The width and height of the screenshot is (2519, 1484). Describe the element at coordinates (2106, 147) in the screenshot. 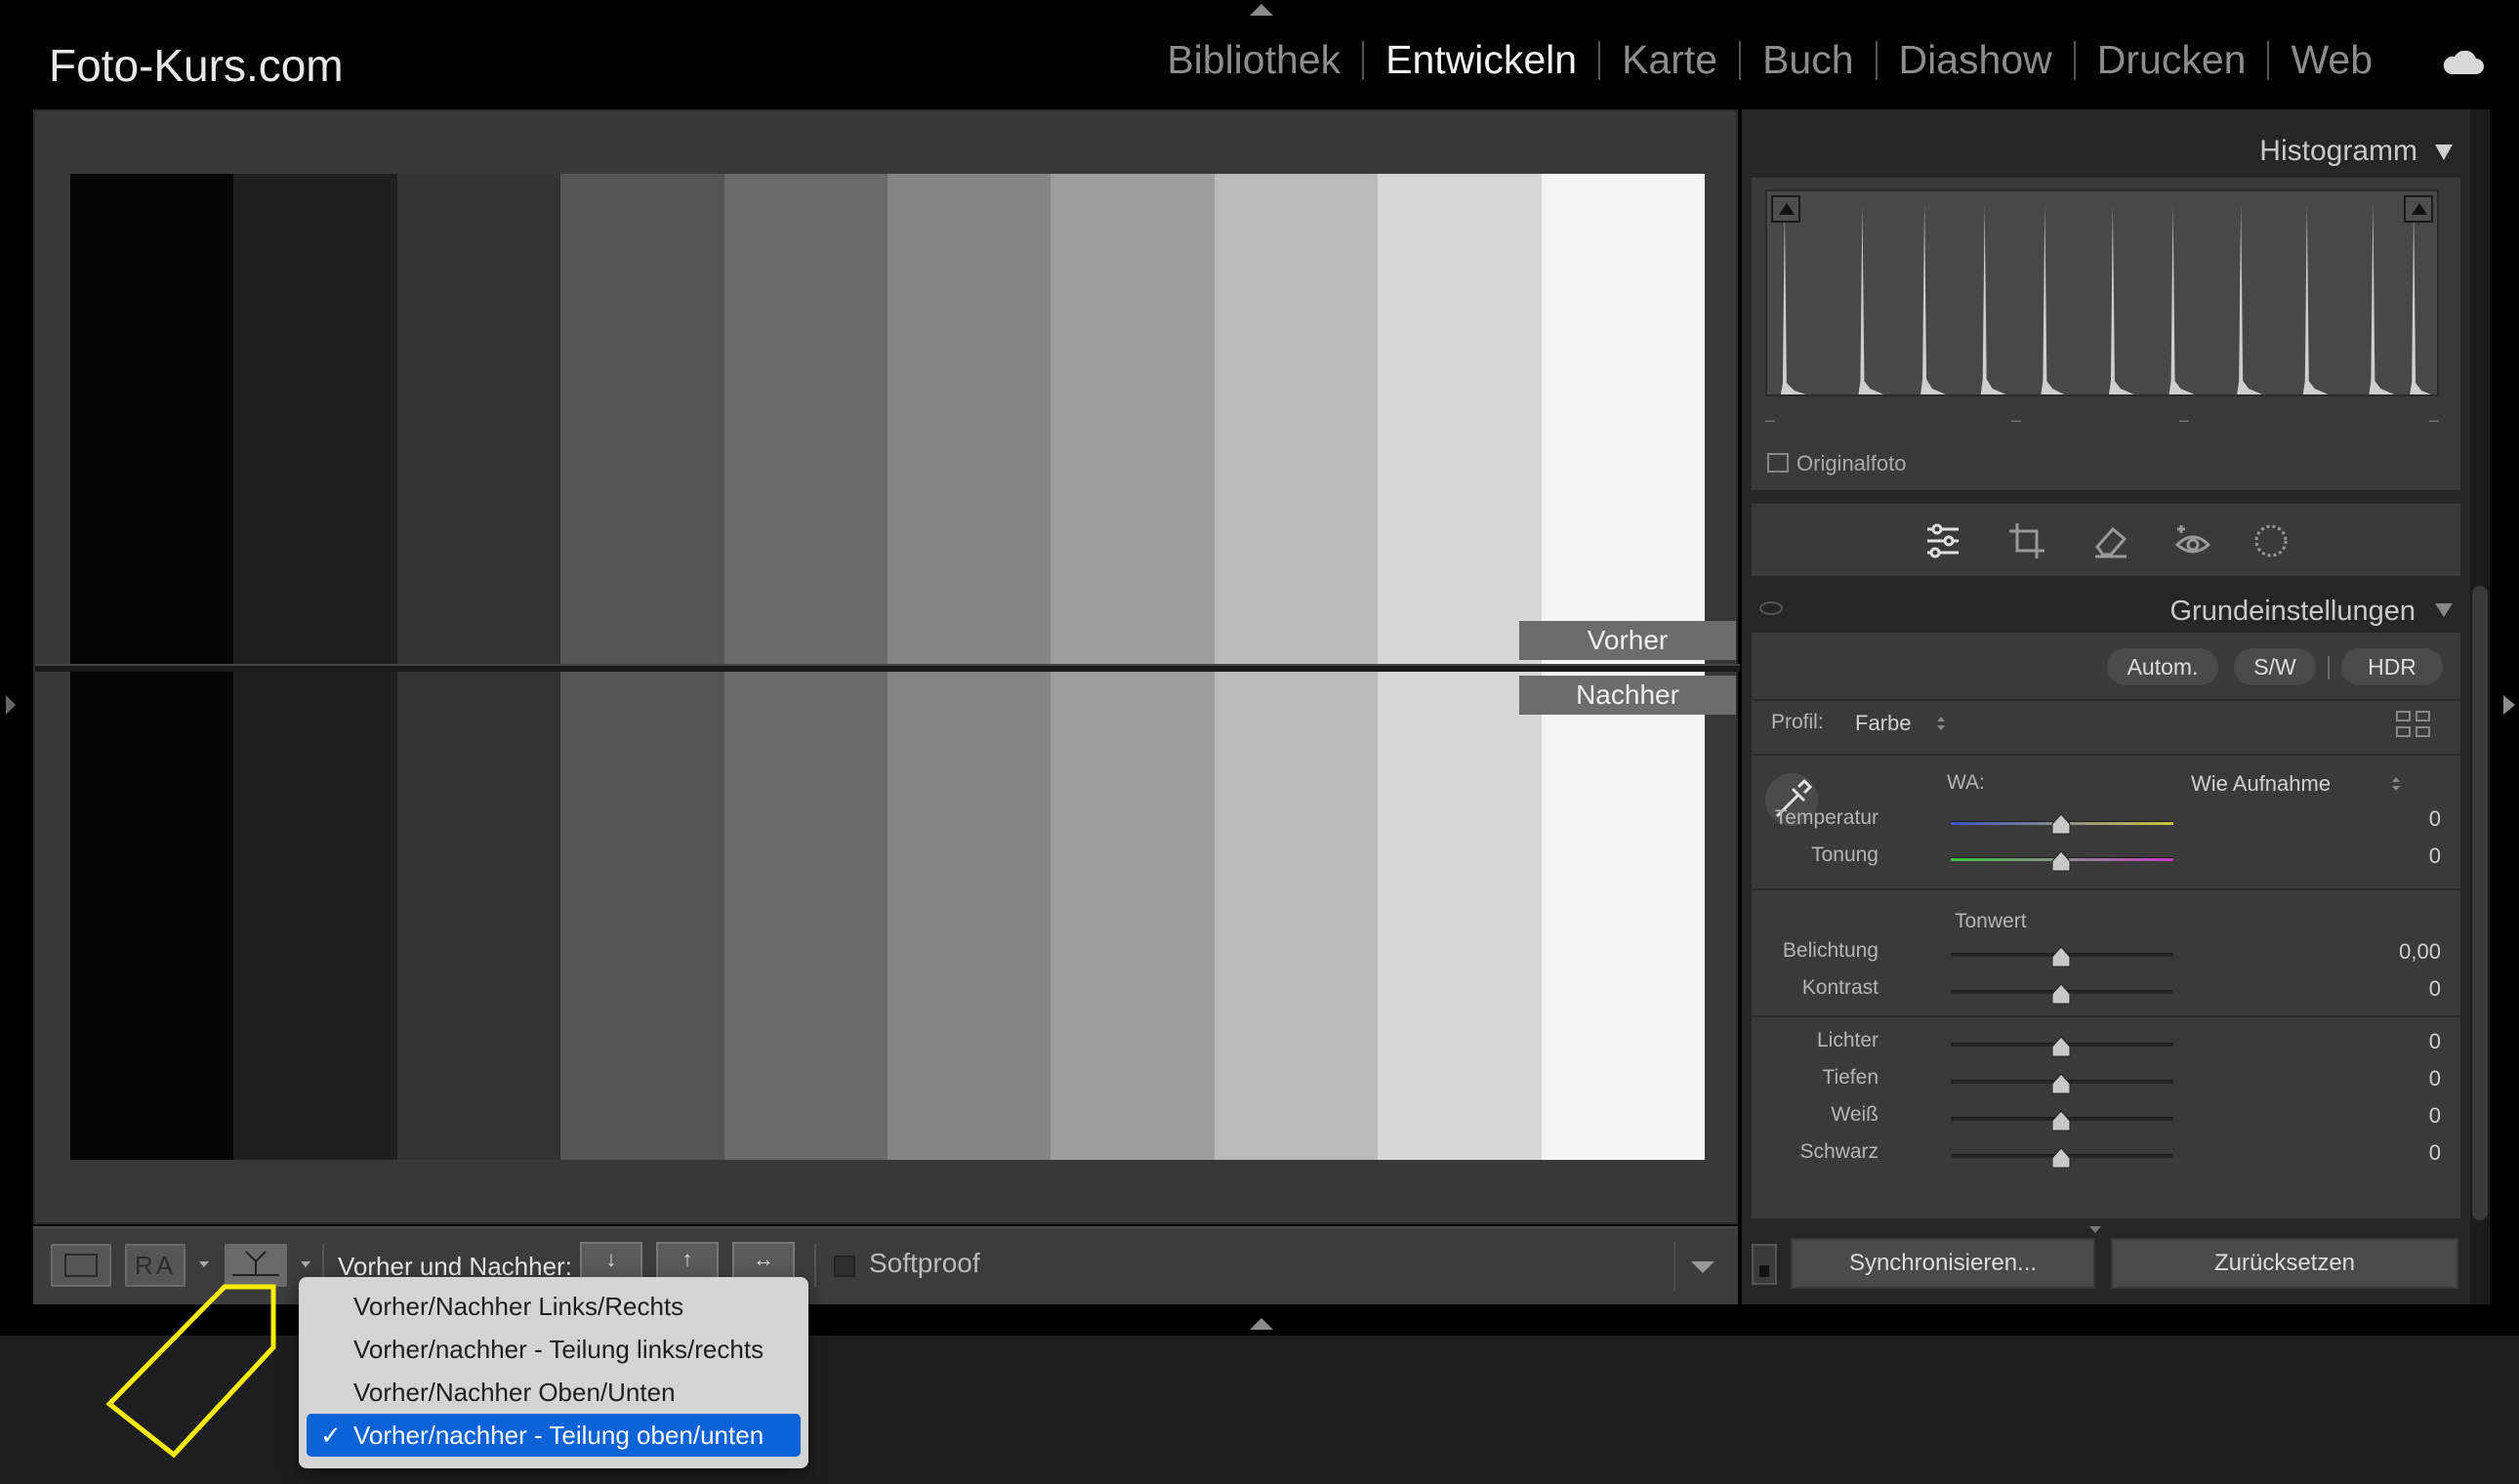

I see `histogram-header: Histogramm` at that location.